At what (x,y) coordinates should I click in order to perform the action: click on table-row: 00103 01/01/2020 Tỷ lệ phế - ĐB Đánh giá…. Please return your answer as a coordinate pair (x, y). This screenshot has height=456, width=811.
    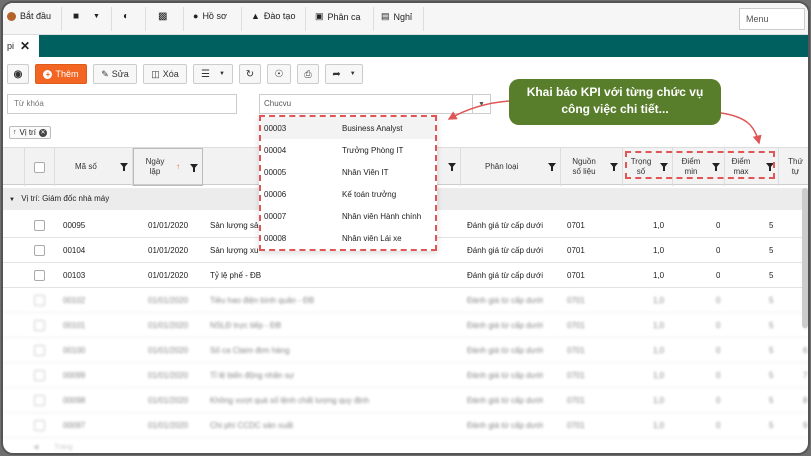
    Looking at the image, I should click on (405, 275).